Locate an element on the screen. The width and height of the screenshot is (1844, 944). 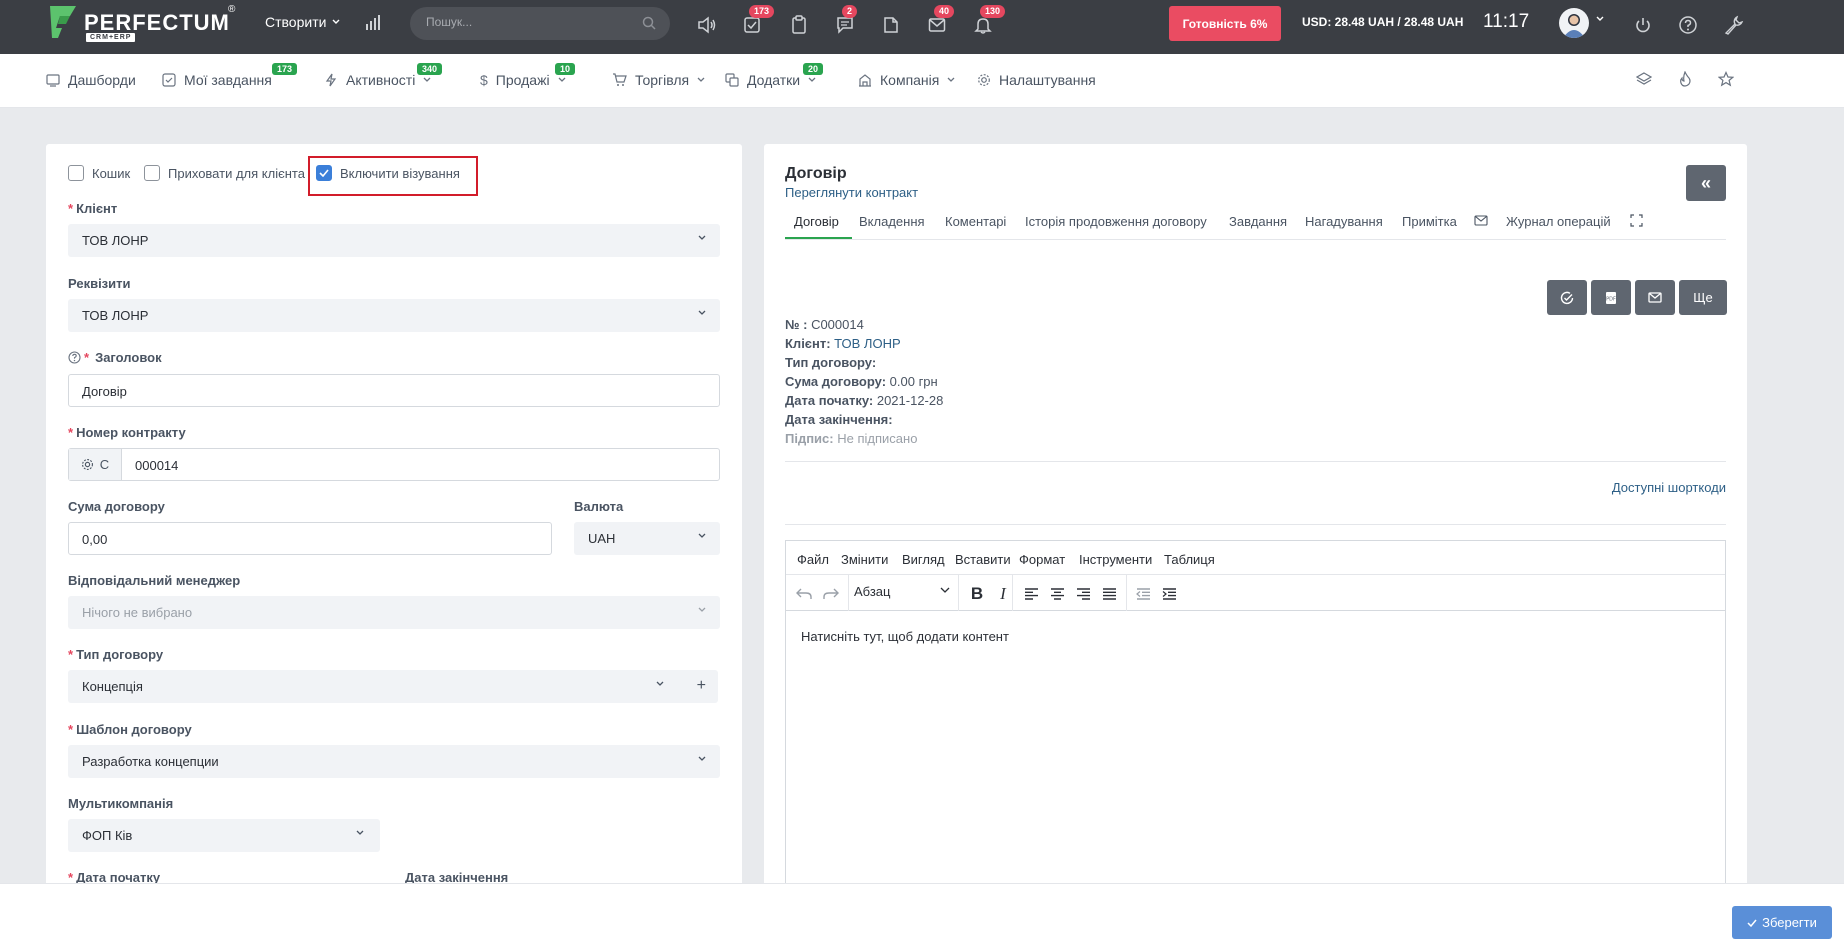
editor-menu-format: Формат is located at coordinates (1042, 559).